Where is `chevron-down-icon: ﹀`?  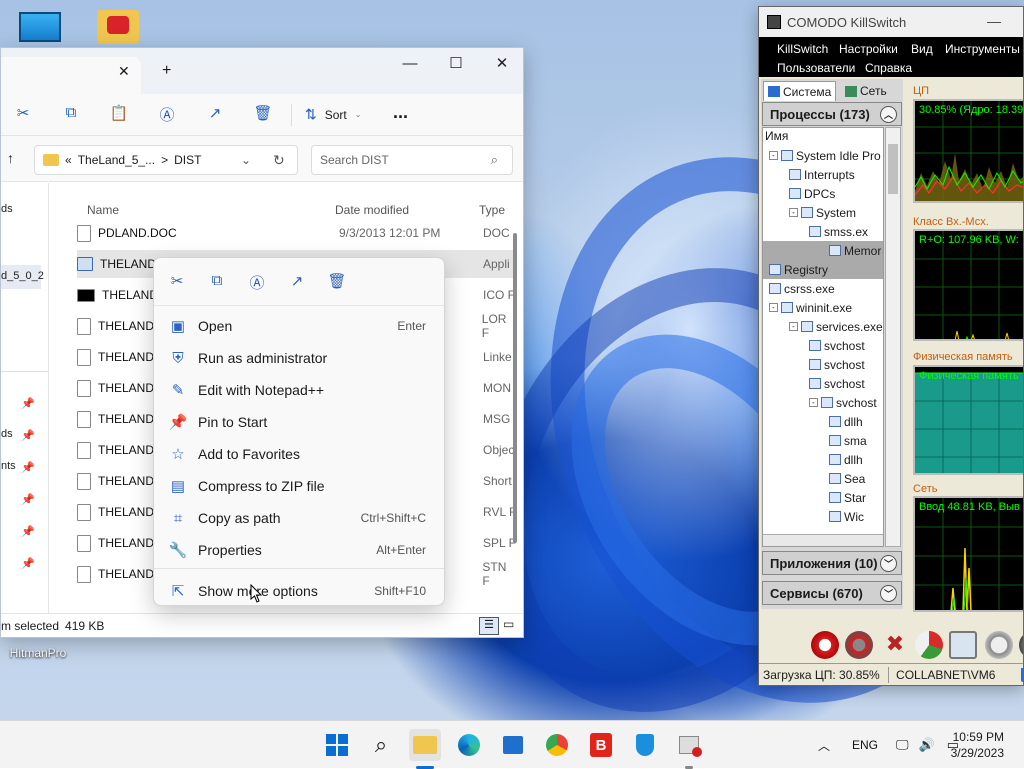
chevron-down-icon: ﹀ is located at coordinates (888, 593).